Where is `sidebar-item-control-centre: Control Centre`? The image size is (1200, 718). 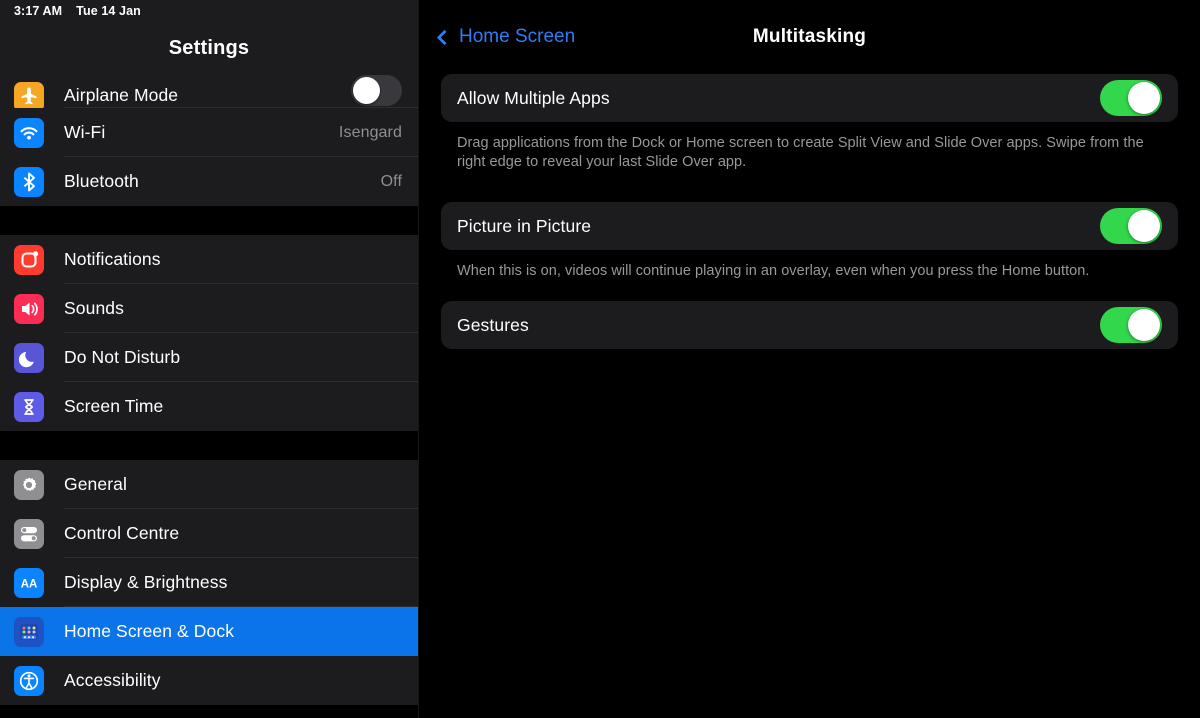 sidebar-item-control-centre: Control Centre is located at coordinates (209, 533).